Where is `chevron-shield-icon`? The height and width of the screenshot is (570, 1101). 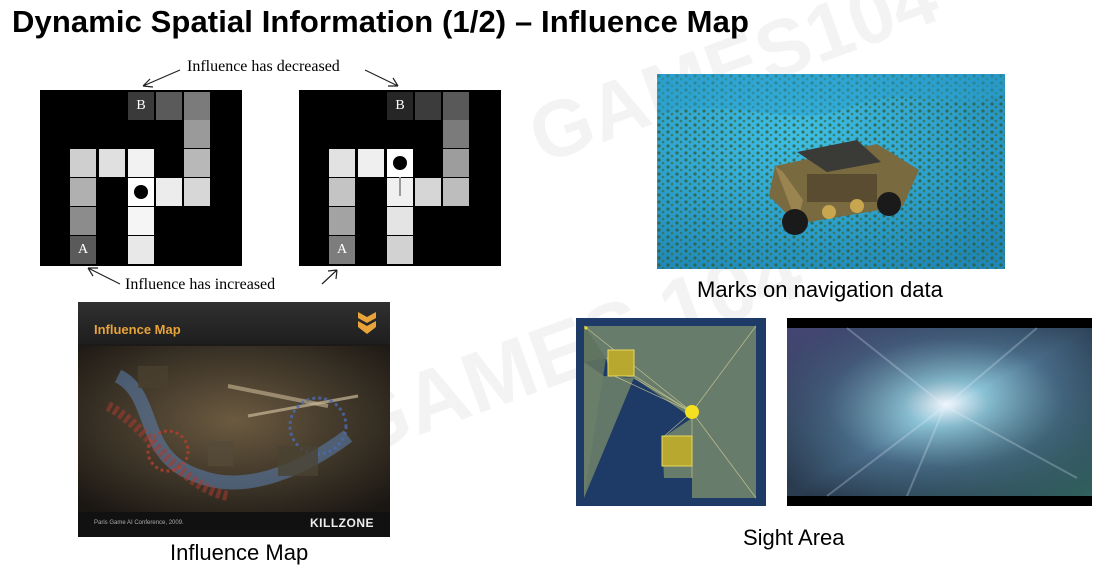 chevron-shield-icon is located at coordinates (367, 323).